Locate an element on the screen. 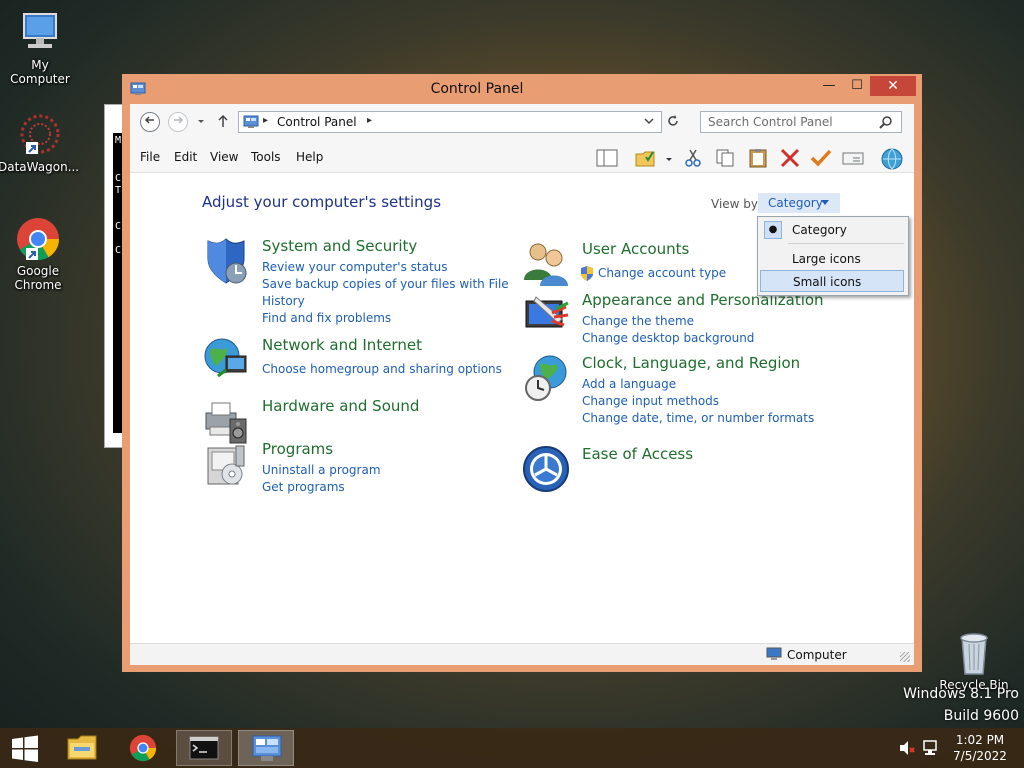 Image resolution: width=1024 pixels, height=768 pixels. refresh-icon is located at coordinates (673, 120).